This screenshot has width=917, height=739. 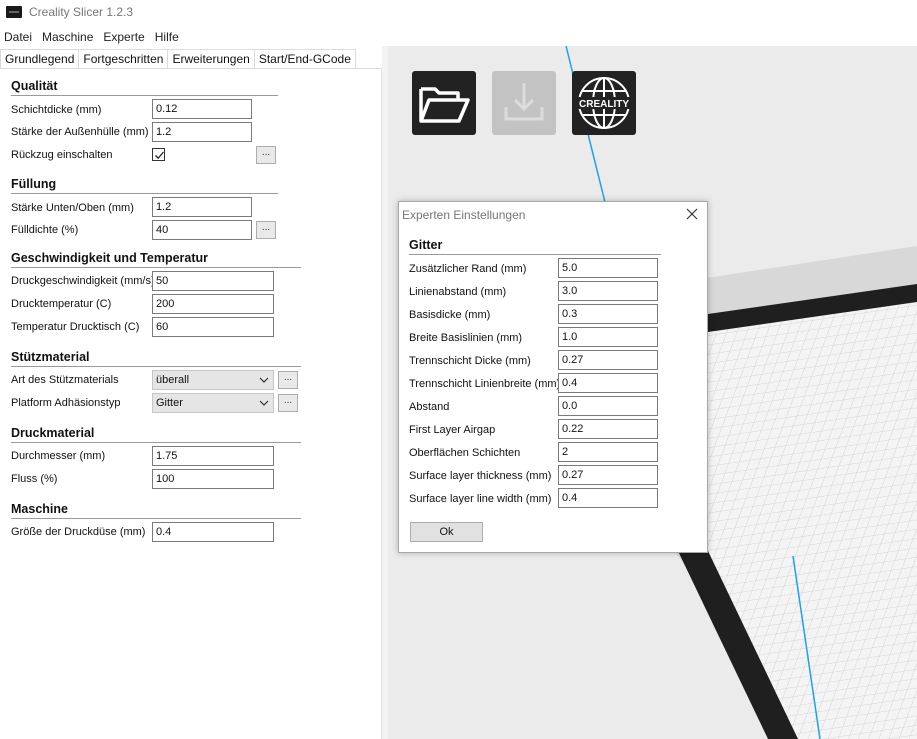 What do you see at coordinates (608, 406) in the screenshot?
I see `dialog-row-input: 0.0` at bounding box center [608, 406].